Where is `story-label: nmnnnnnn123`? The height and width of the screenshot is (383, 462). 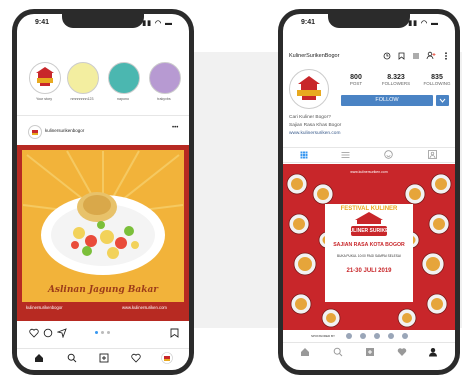 story-label: nmnnnnnn123 is located at coordinates (82, 99).